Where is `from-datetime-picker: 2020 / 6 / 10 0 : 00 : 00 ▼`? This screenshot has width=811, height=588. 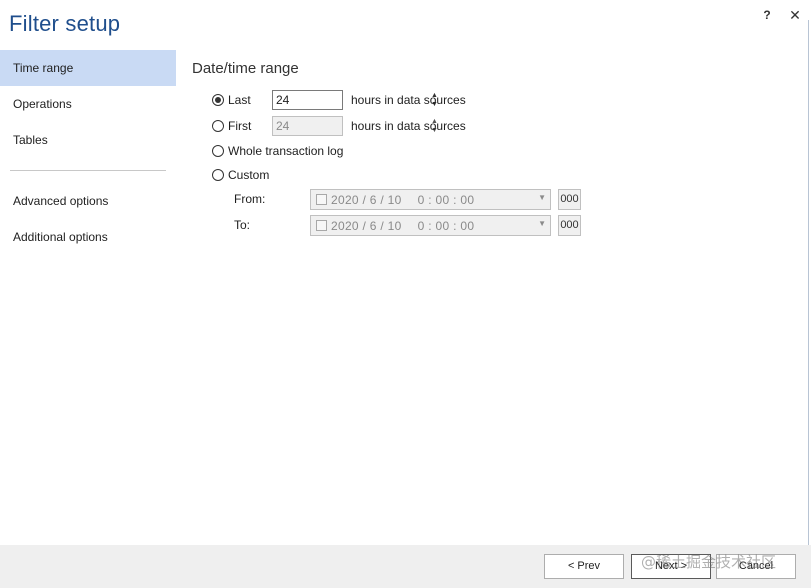 from-datetime-picker: 2020 / 6 / 10 0 : 00 : 00 ▼ is located at coordinates (430, 199).